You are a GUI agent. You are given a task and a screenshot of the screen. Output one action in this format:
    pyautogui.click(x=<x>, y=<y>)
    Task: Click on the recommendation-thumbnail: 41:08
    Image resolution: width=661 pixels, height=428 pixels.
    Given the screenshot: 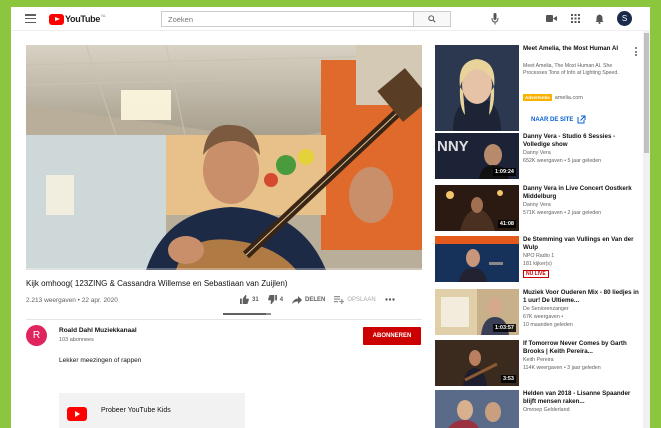 What is the action you would take?
    pyautogui.click(x=477, y=208)
    